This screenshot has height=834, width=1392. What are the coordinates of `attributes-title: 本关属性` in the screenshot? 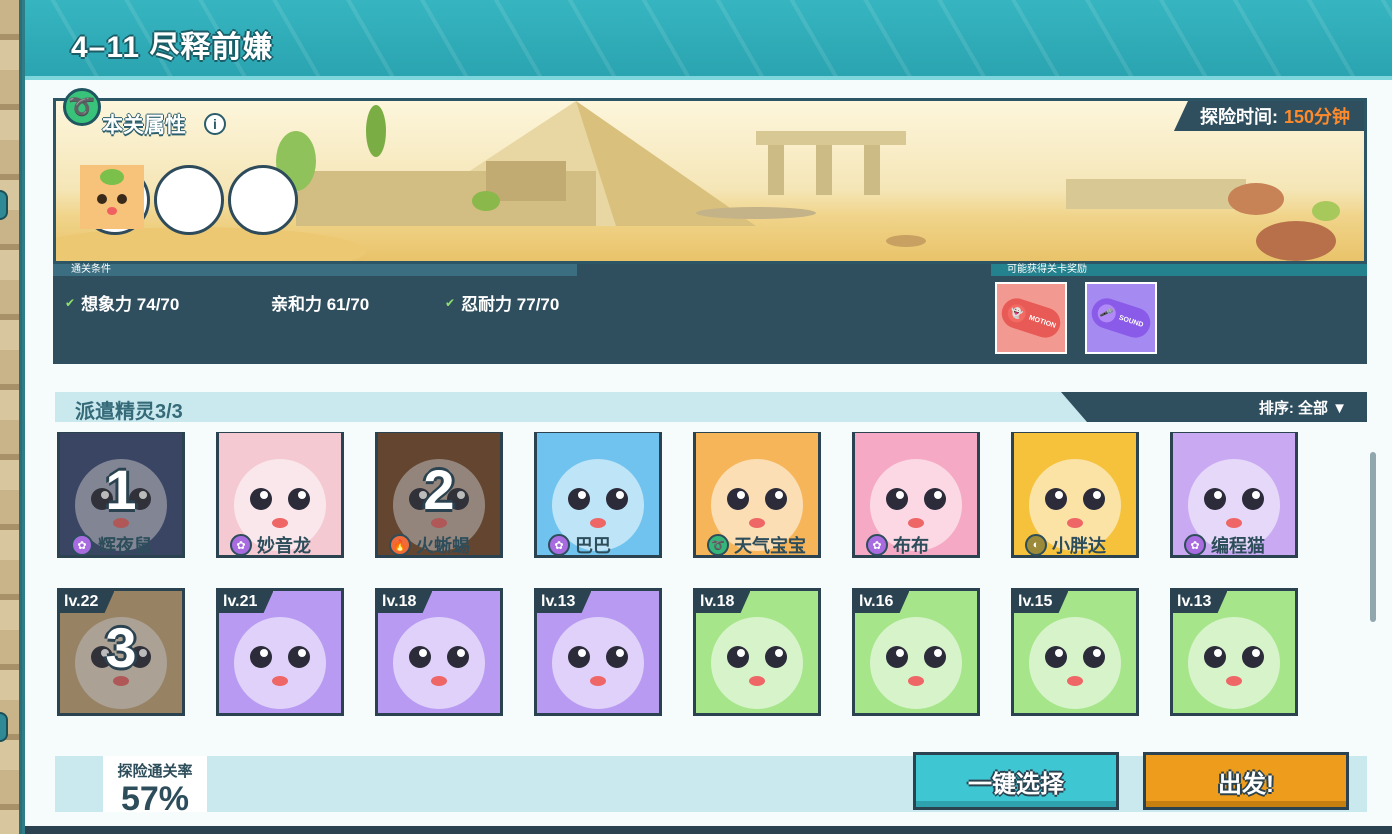 It's located at (144, 125).